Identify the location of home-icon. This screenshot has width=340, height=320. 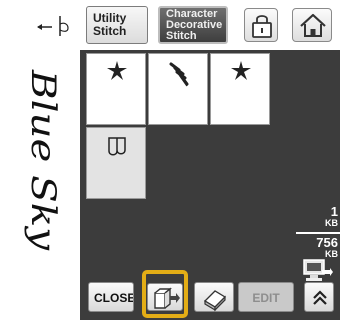
(313, 25).